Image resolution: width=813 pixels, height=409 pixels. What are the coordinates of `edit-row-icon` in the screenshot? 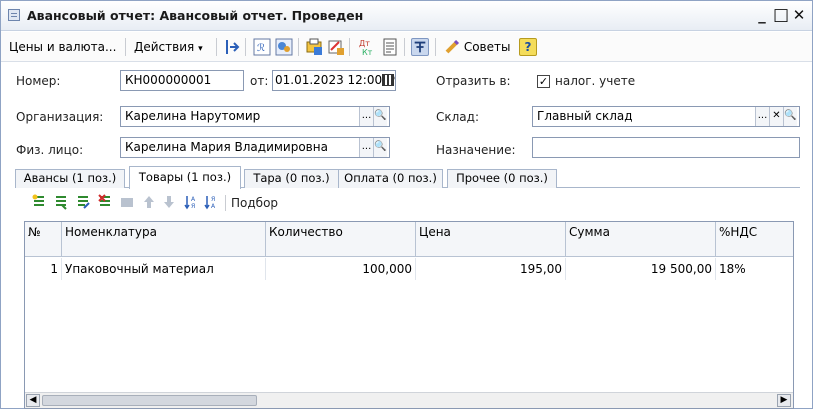 It's located at (83, 202).